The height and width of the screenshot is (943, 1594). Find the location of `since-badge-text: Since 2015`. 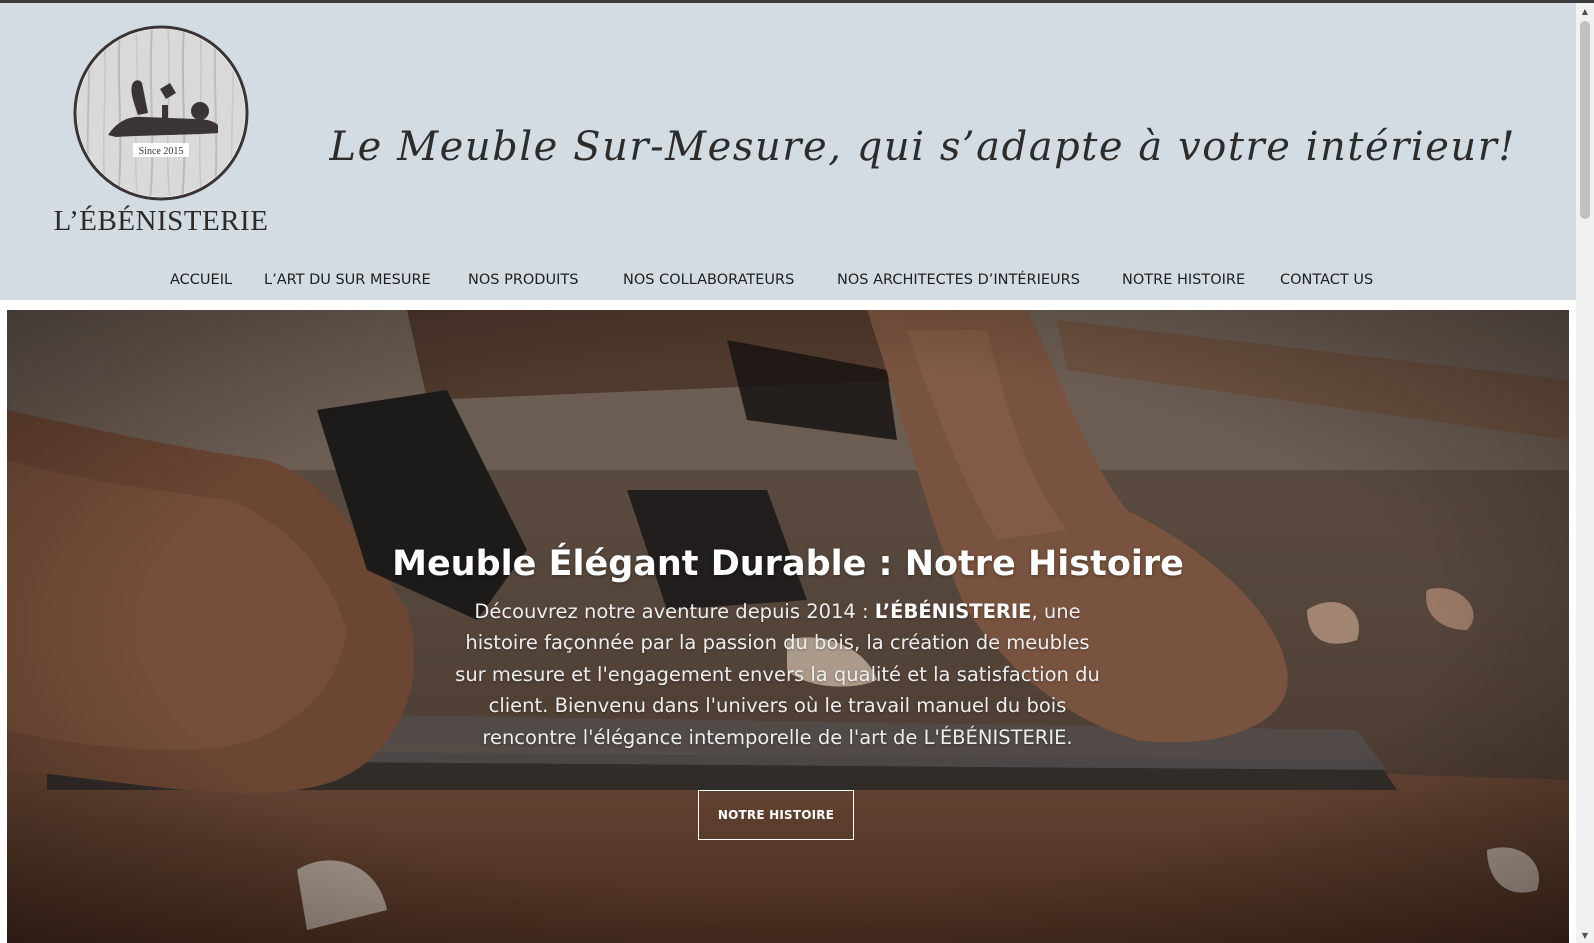

since-badge-text: Since 2015 is located at coordinates (161, 151).